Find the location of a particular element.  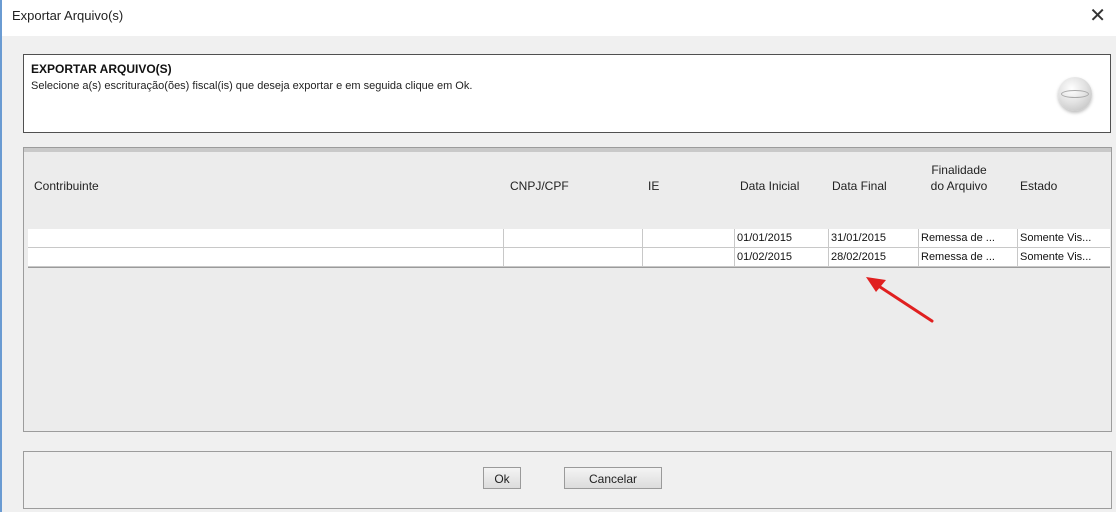

column-header-finalidade-line1: Finalidade is located at coordinates (959, 170).